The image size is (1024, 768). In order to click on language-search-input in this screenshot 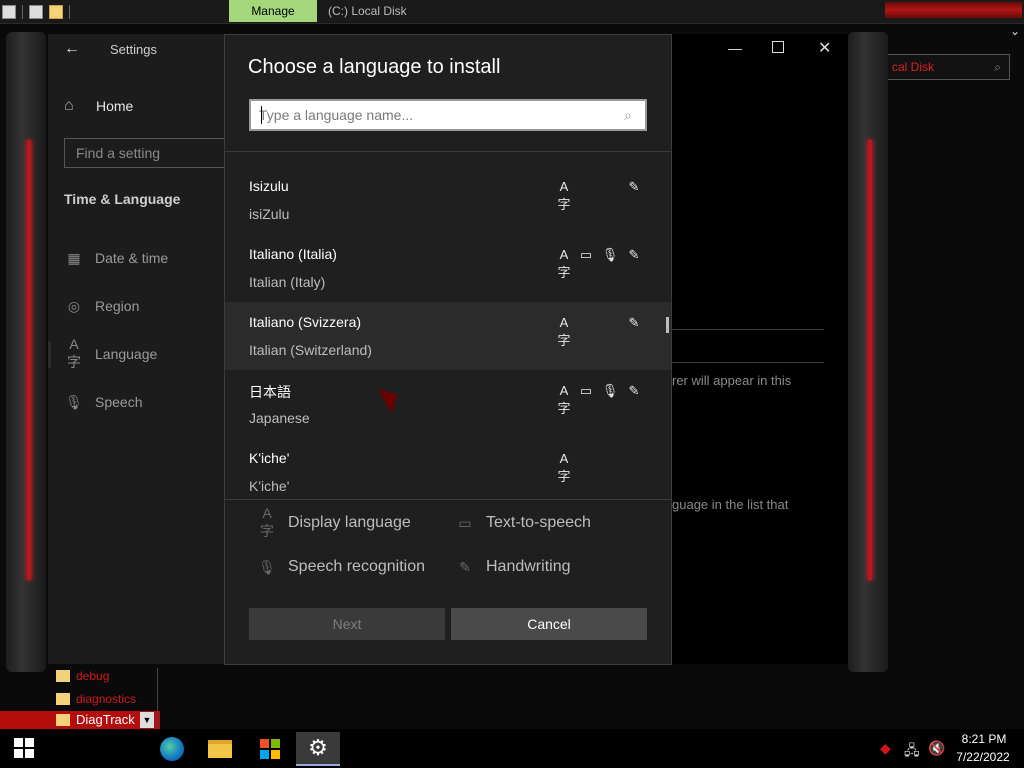, I will do `click(434, 115)`.